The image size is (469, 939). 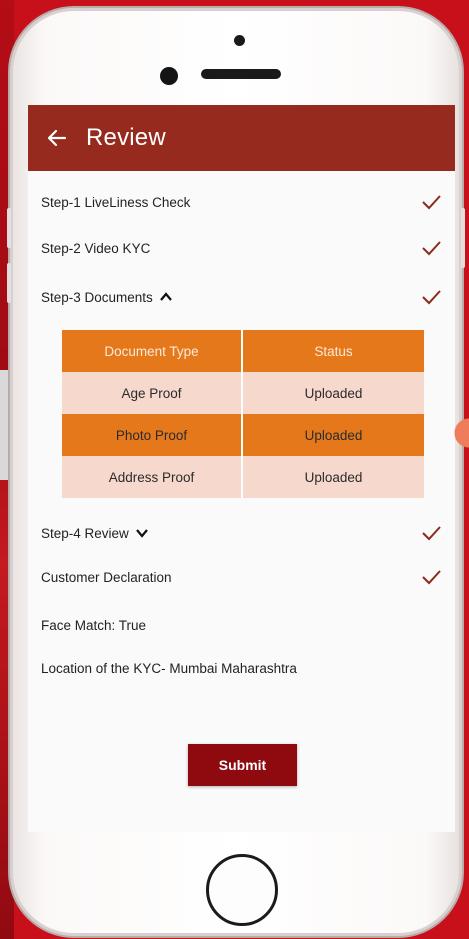 I want to click on app-bar: Review, so click(x=241, y=138).